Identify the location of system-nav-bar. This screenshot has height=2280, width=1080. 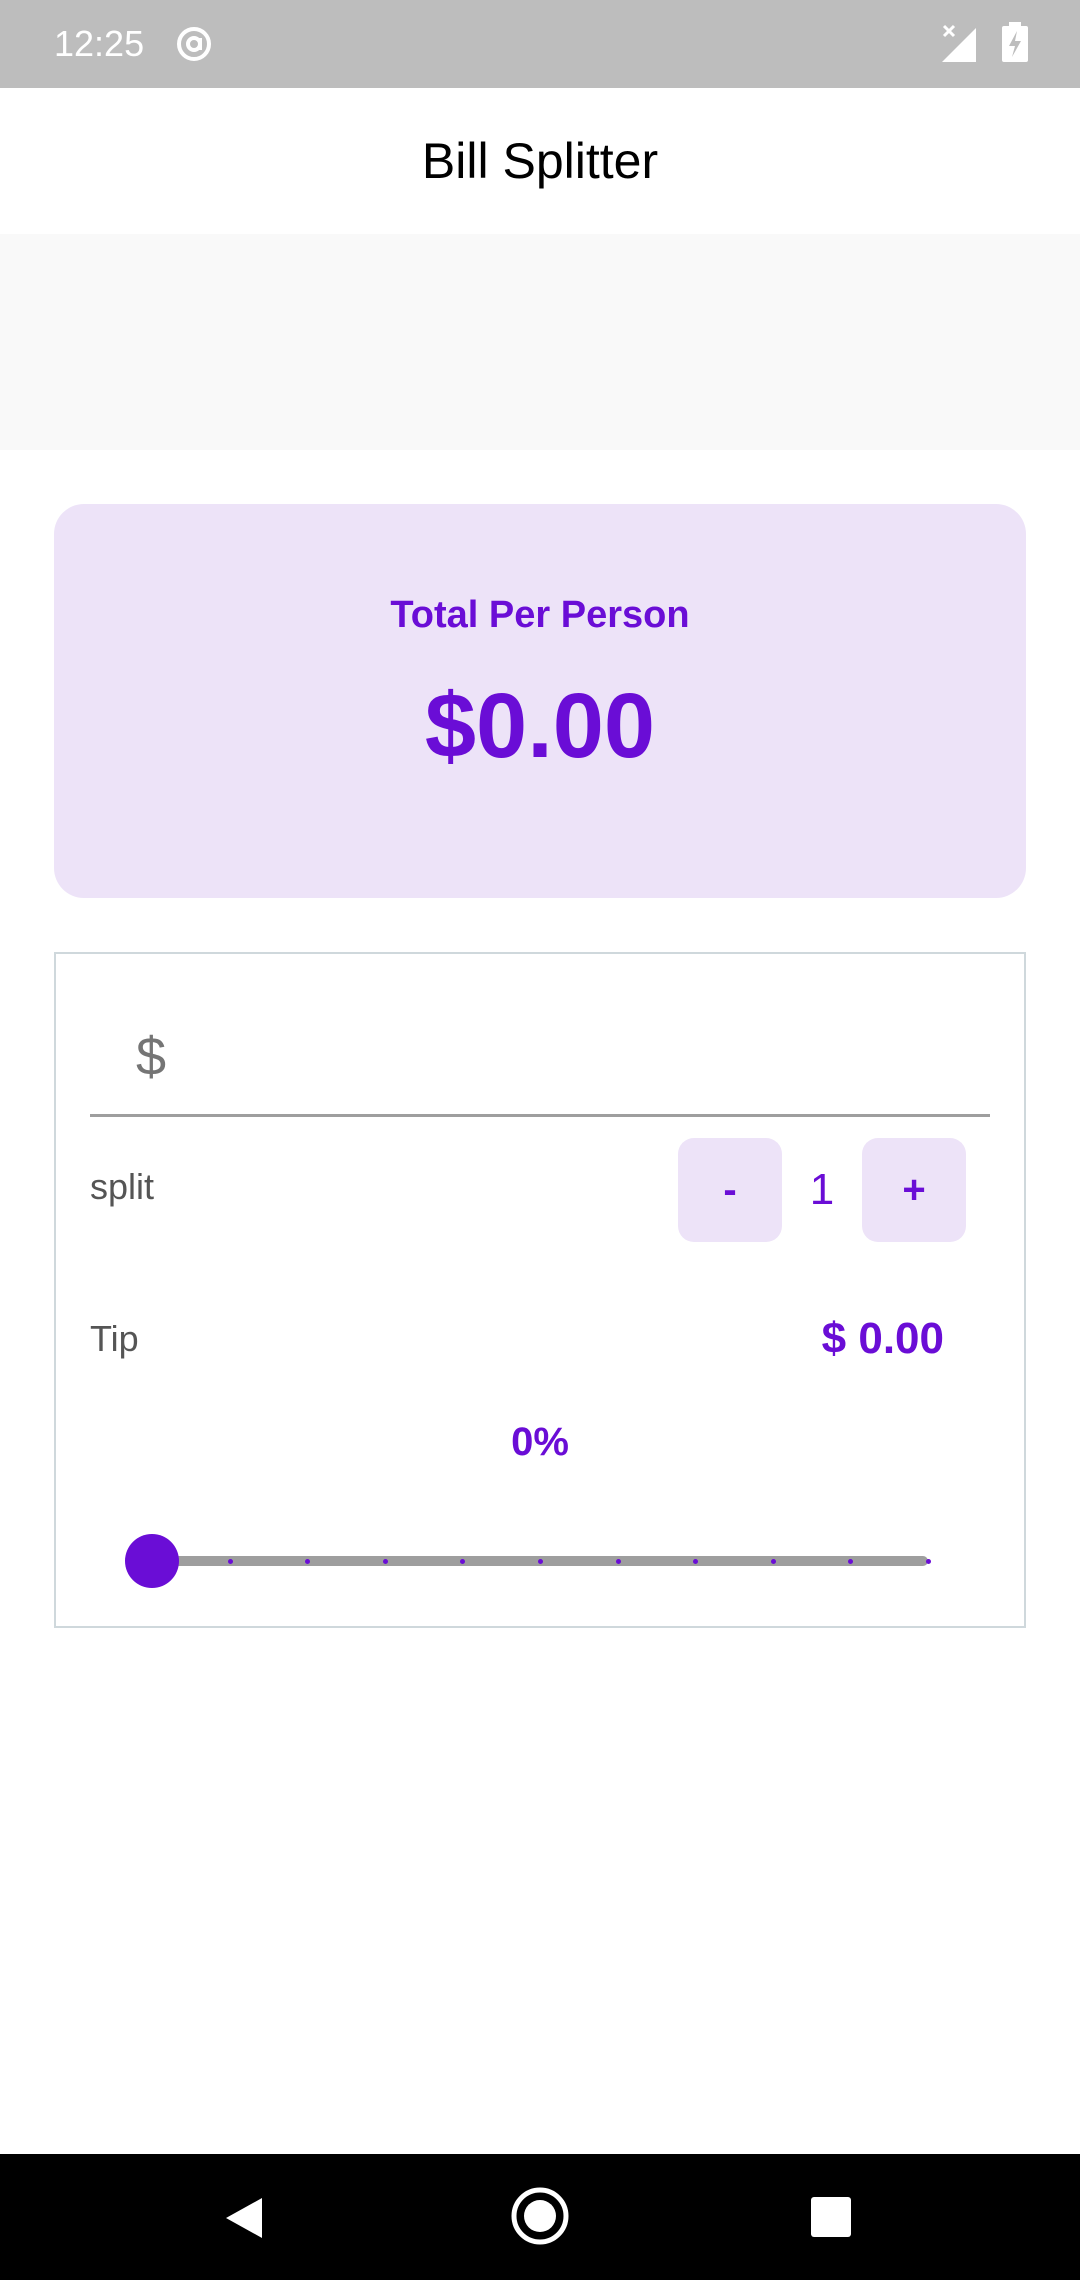
(540, 2217).